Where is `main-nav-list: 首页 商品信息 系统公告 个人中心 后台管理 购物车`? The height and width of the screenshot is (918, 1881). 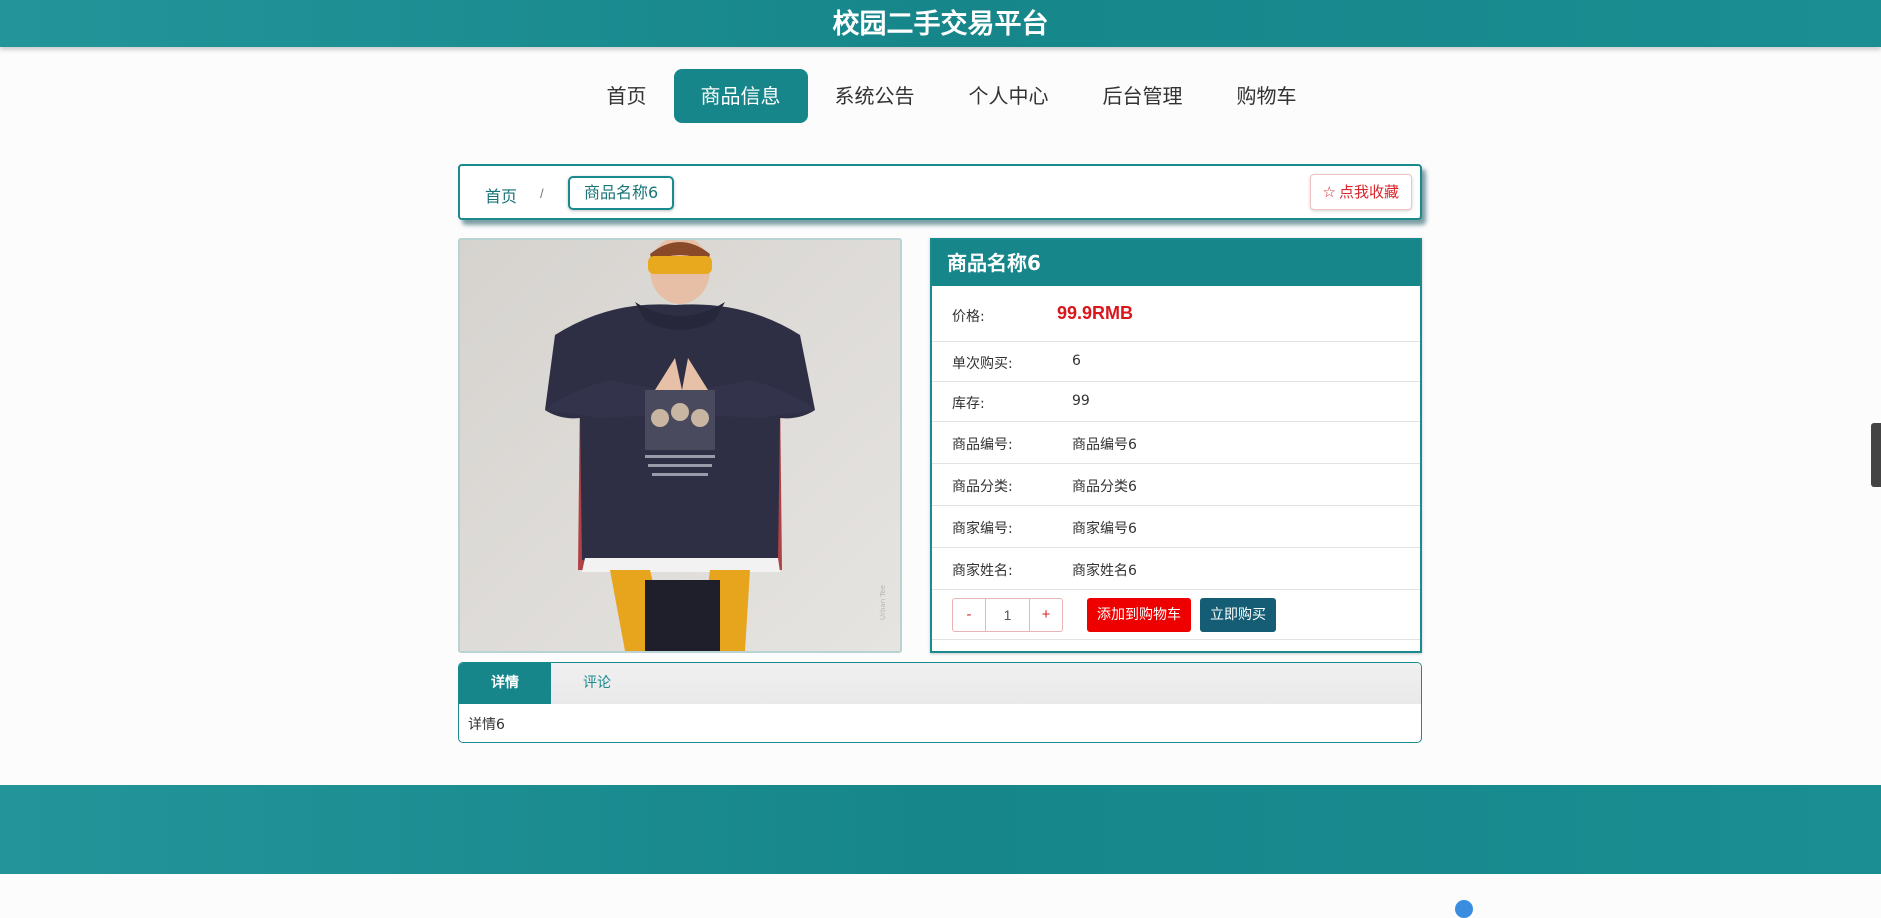
main-nav-list: 首页 商品信息 系统公告 个人中心 后台管理 购物车 is located at coordinates (941, 96).